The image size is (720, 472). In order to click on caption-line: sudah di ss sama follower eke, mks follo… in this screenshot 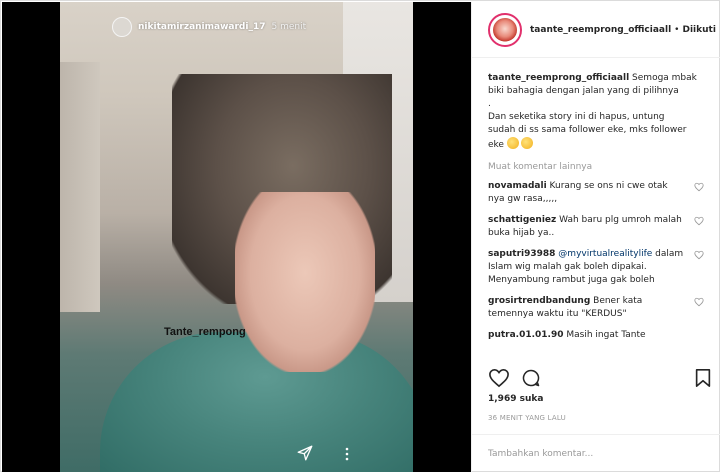, I will do `click(587, 130)`.